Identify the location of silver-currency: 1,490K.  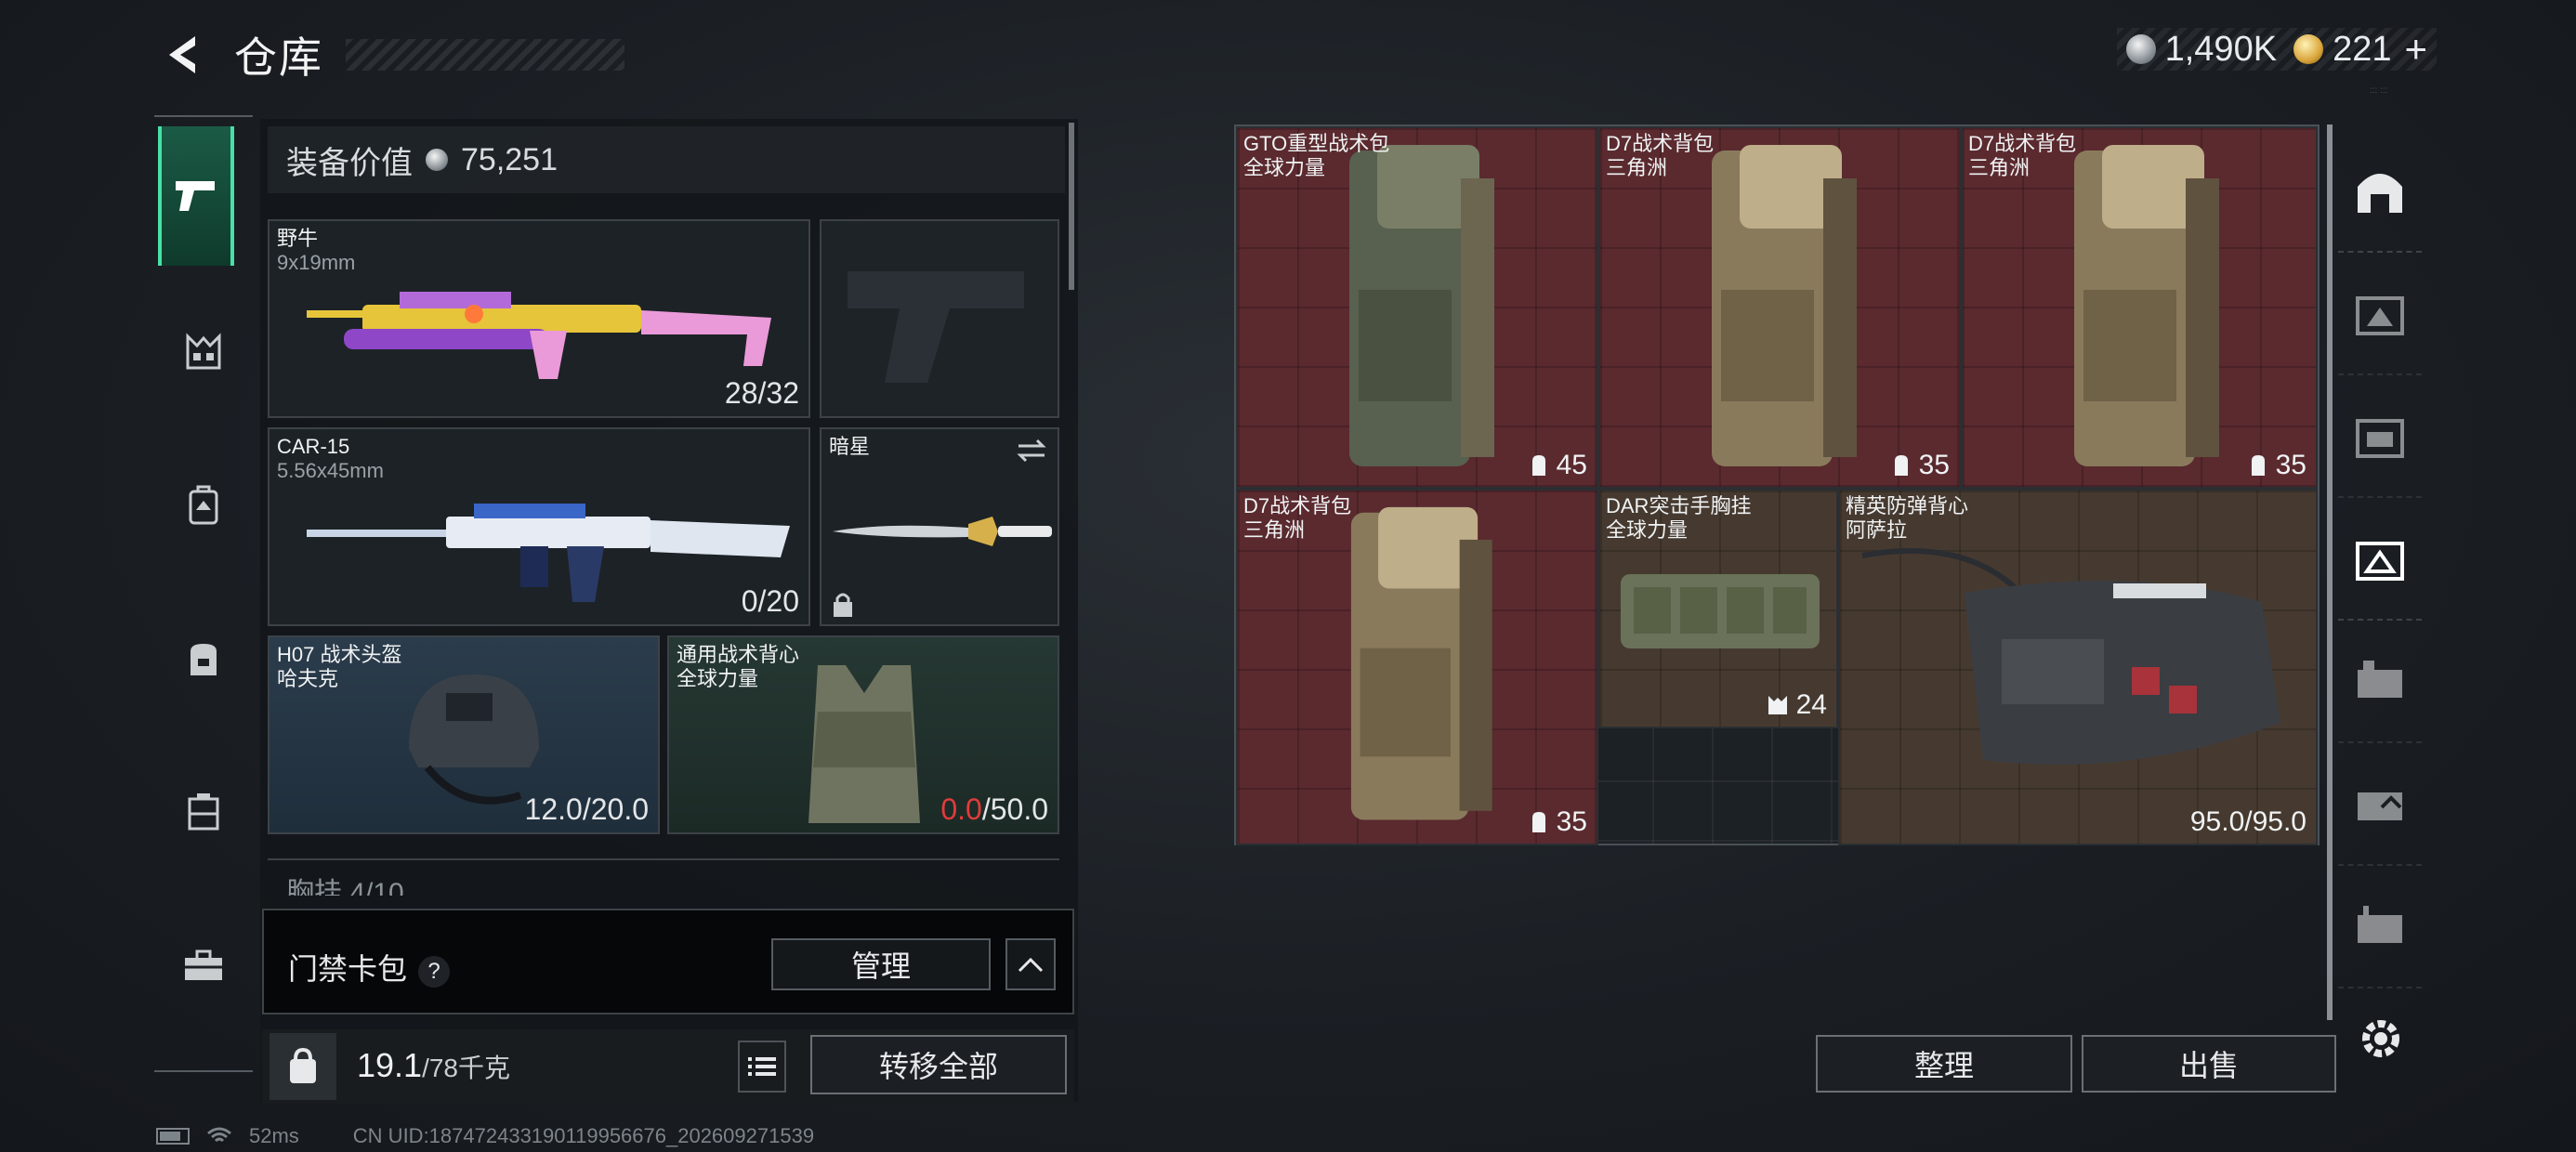
(2201, 49).